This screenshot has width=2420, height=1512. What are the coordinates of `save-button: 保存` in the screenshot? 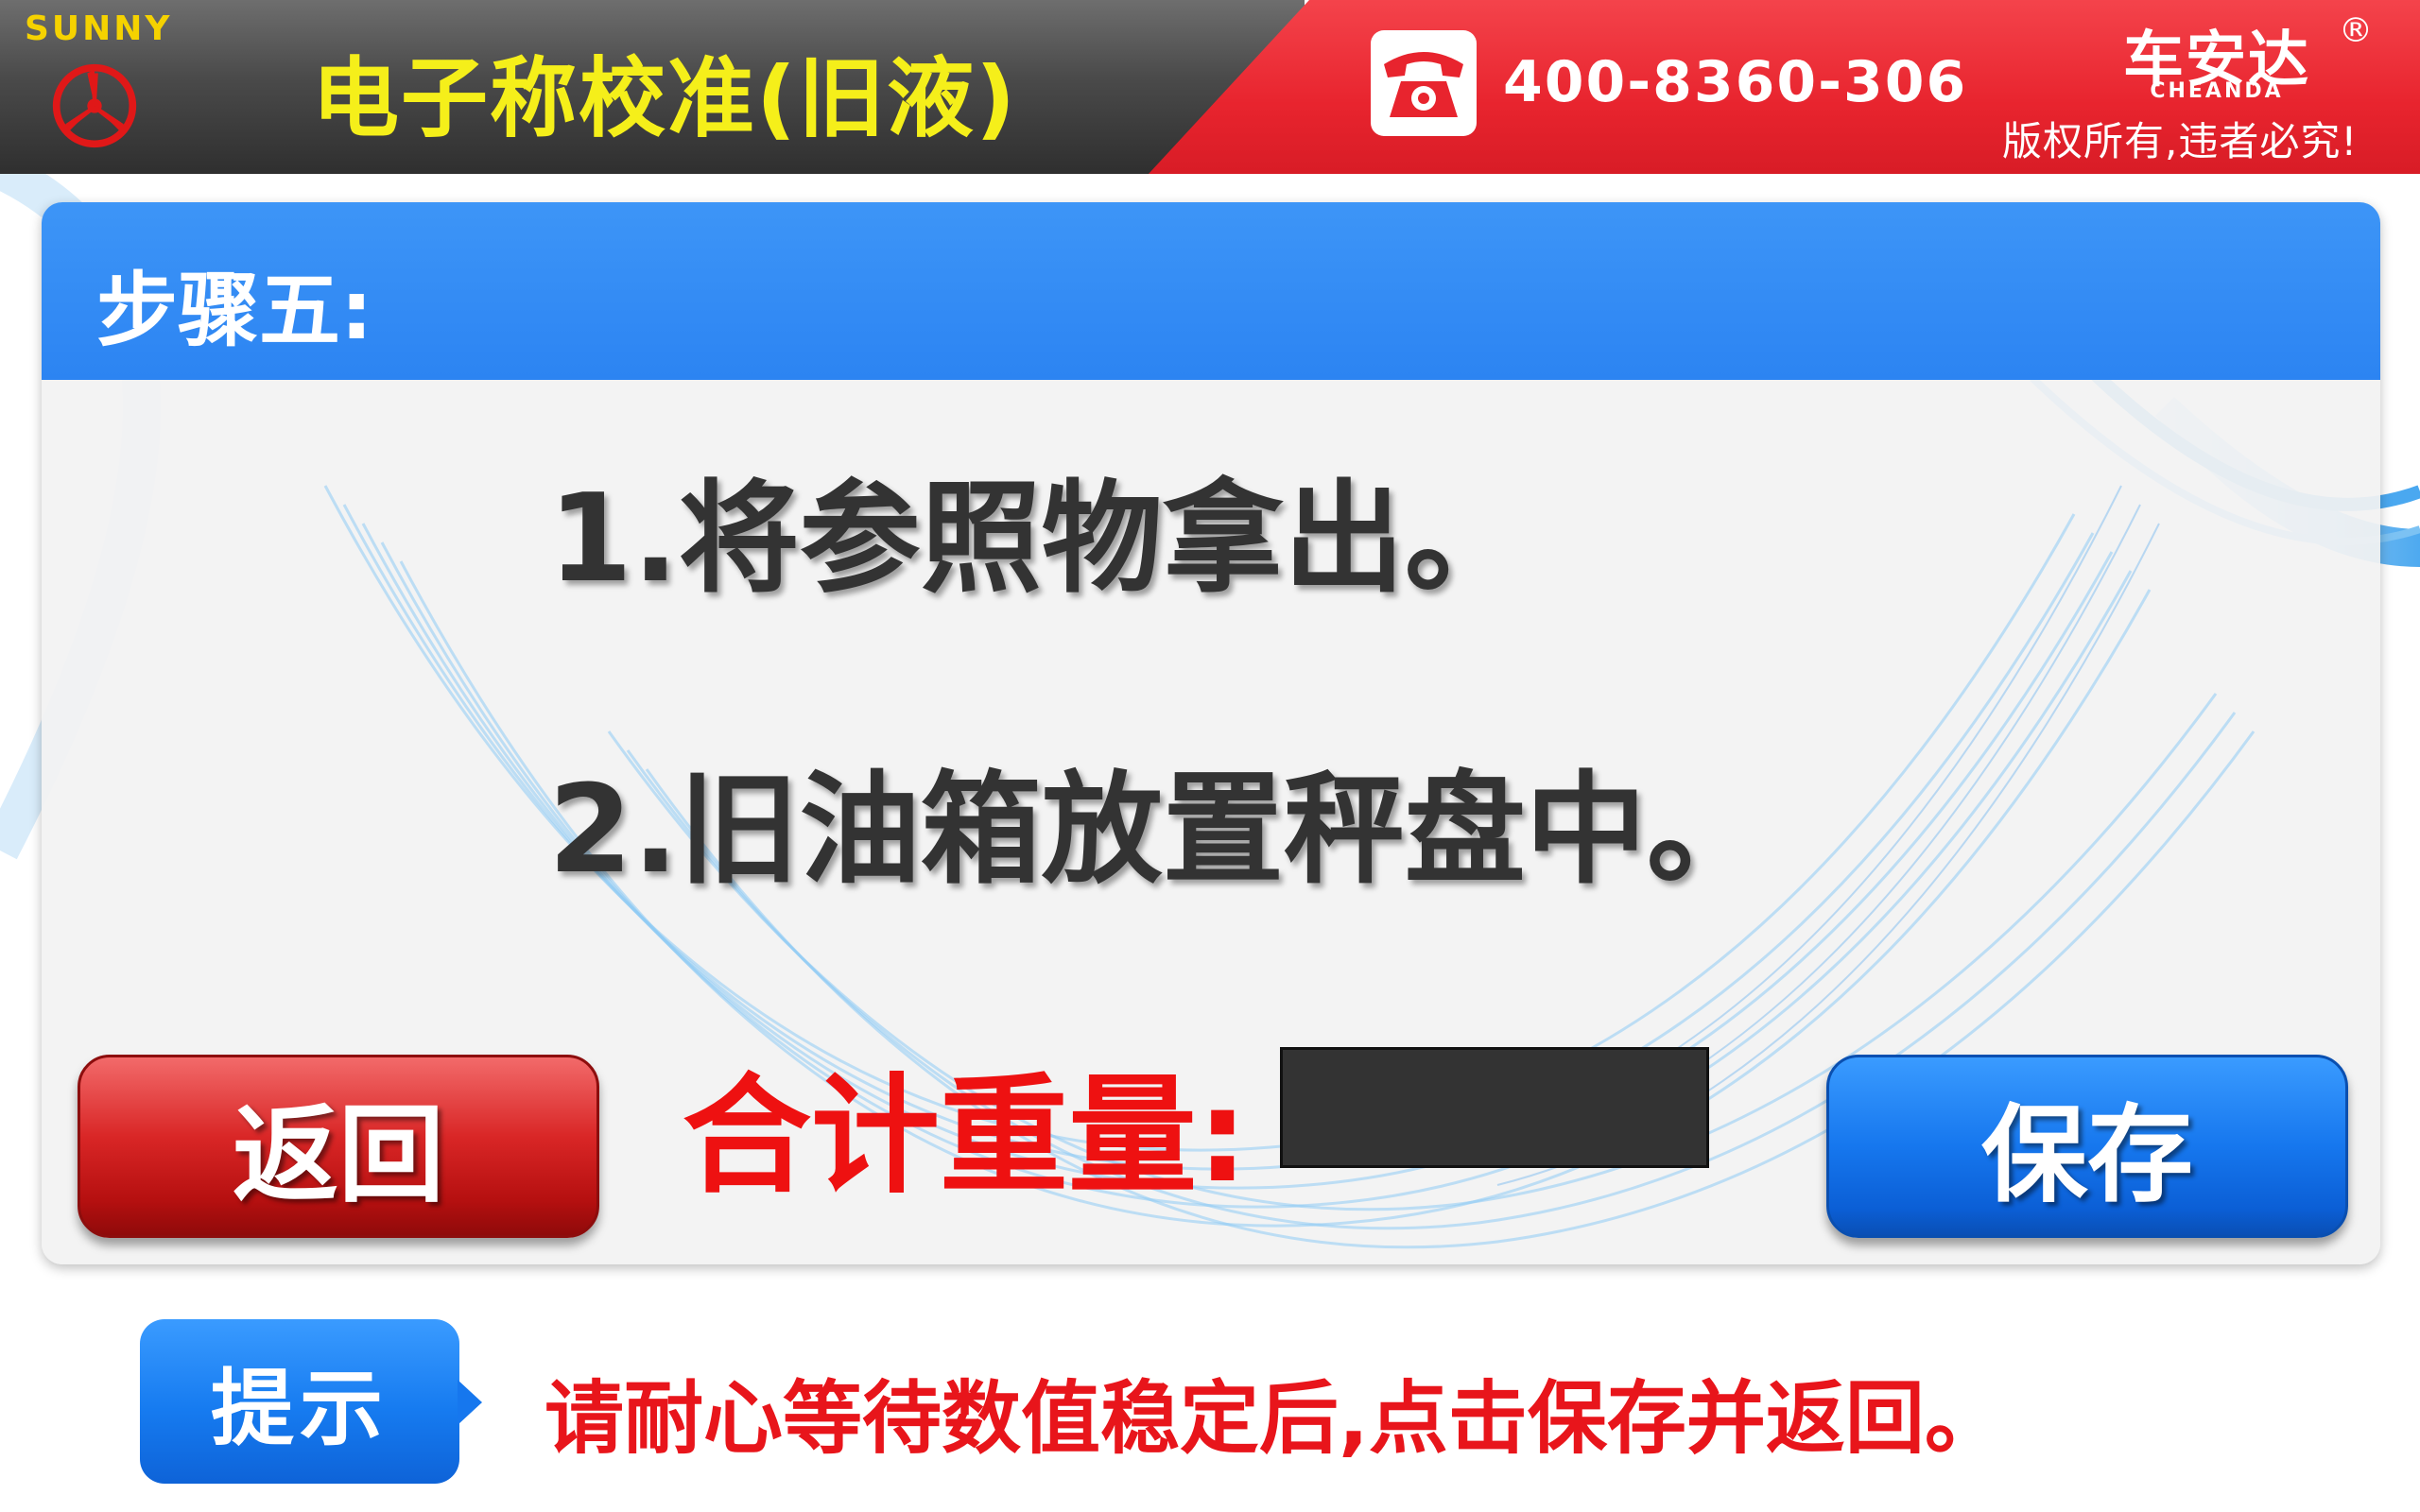 It's located at (2087, 1146).